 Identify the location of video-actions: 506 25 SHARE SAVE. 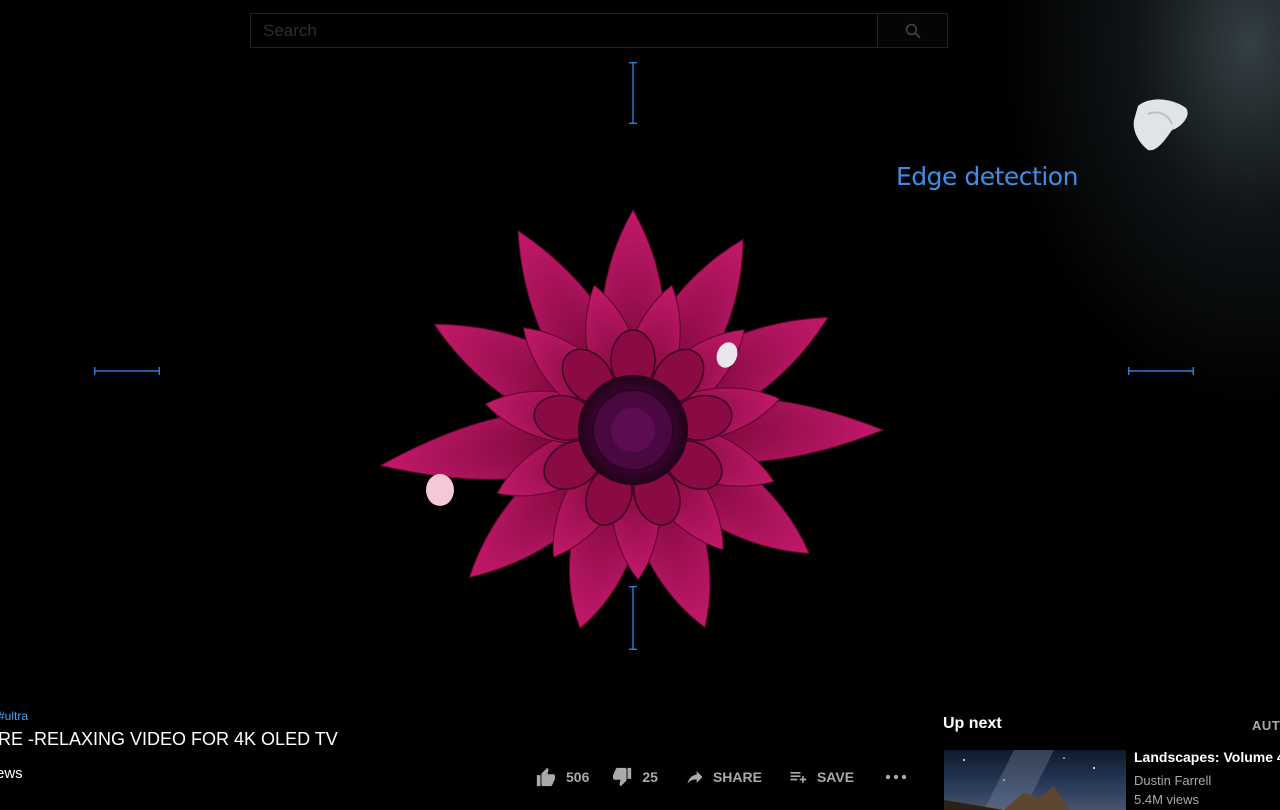
(721, 777).